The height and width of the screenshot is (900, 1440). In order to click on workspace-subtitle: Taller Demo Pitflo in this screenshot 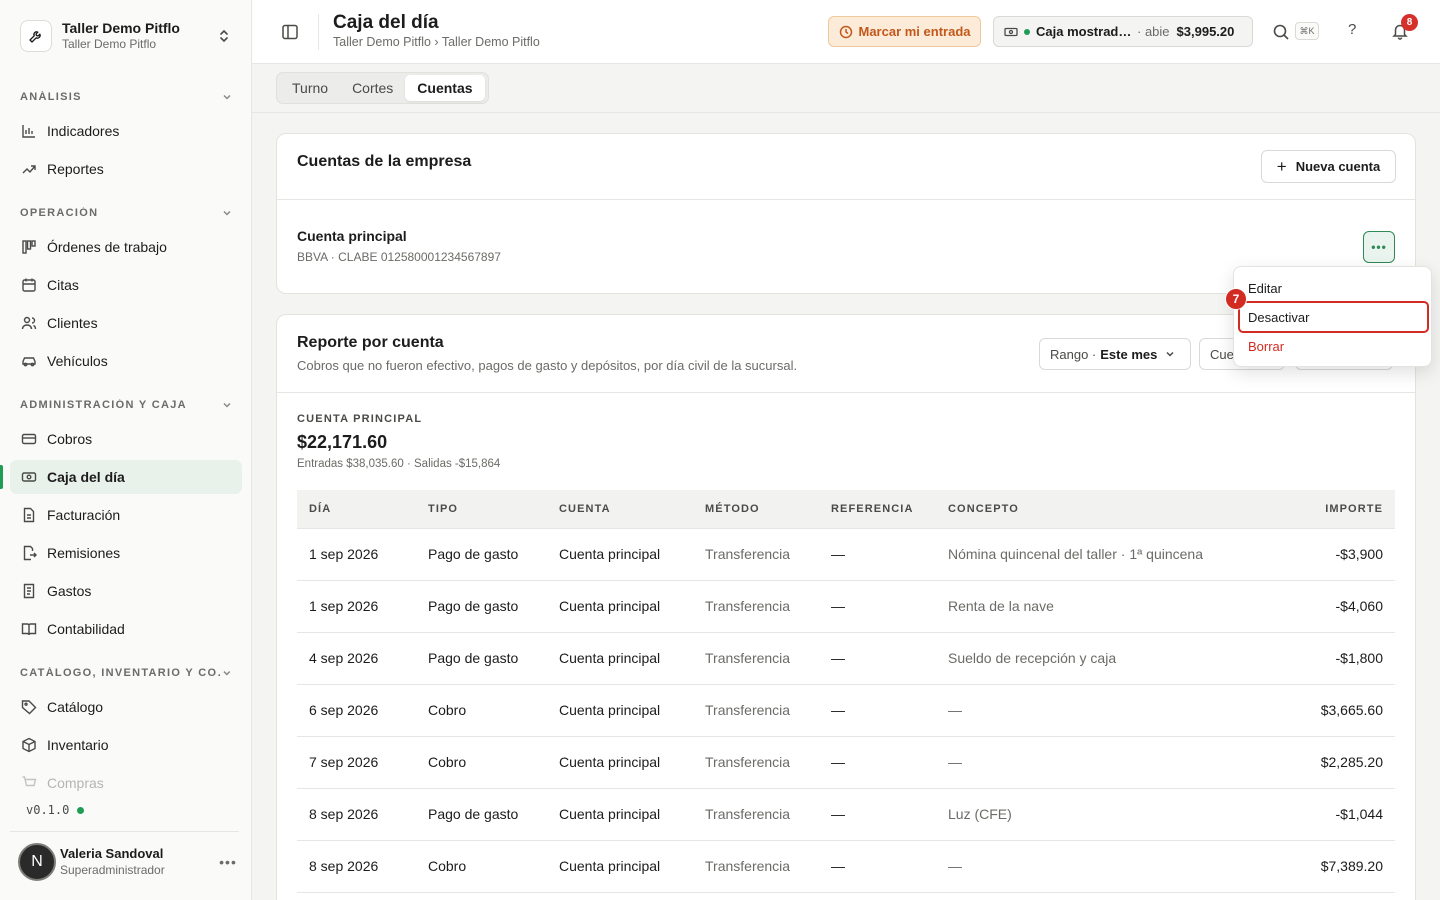, I will do `click(109, 44)`.